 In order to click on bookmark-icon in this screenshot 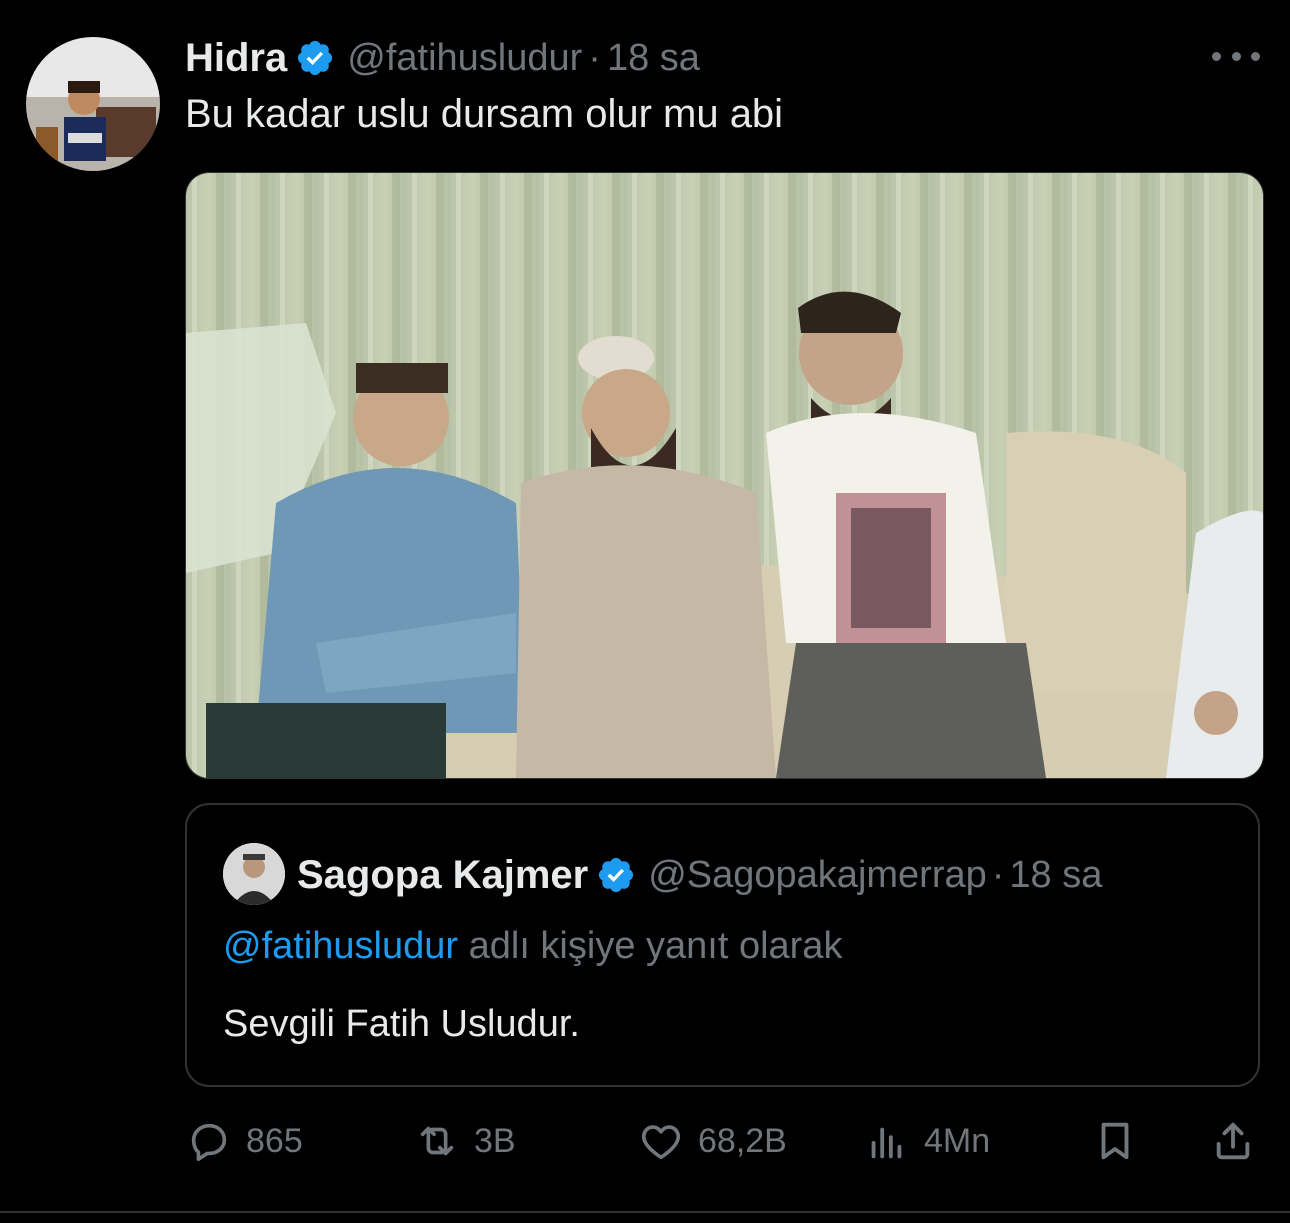, I will do `click(1115, 1141)`.